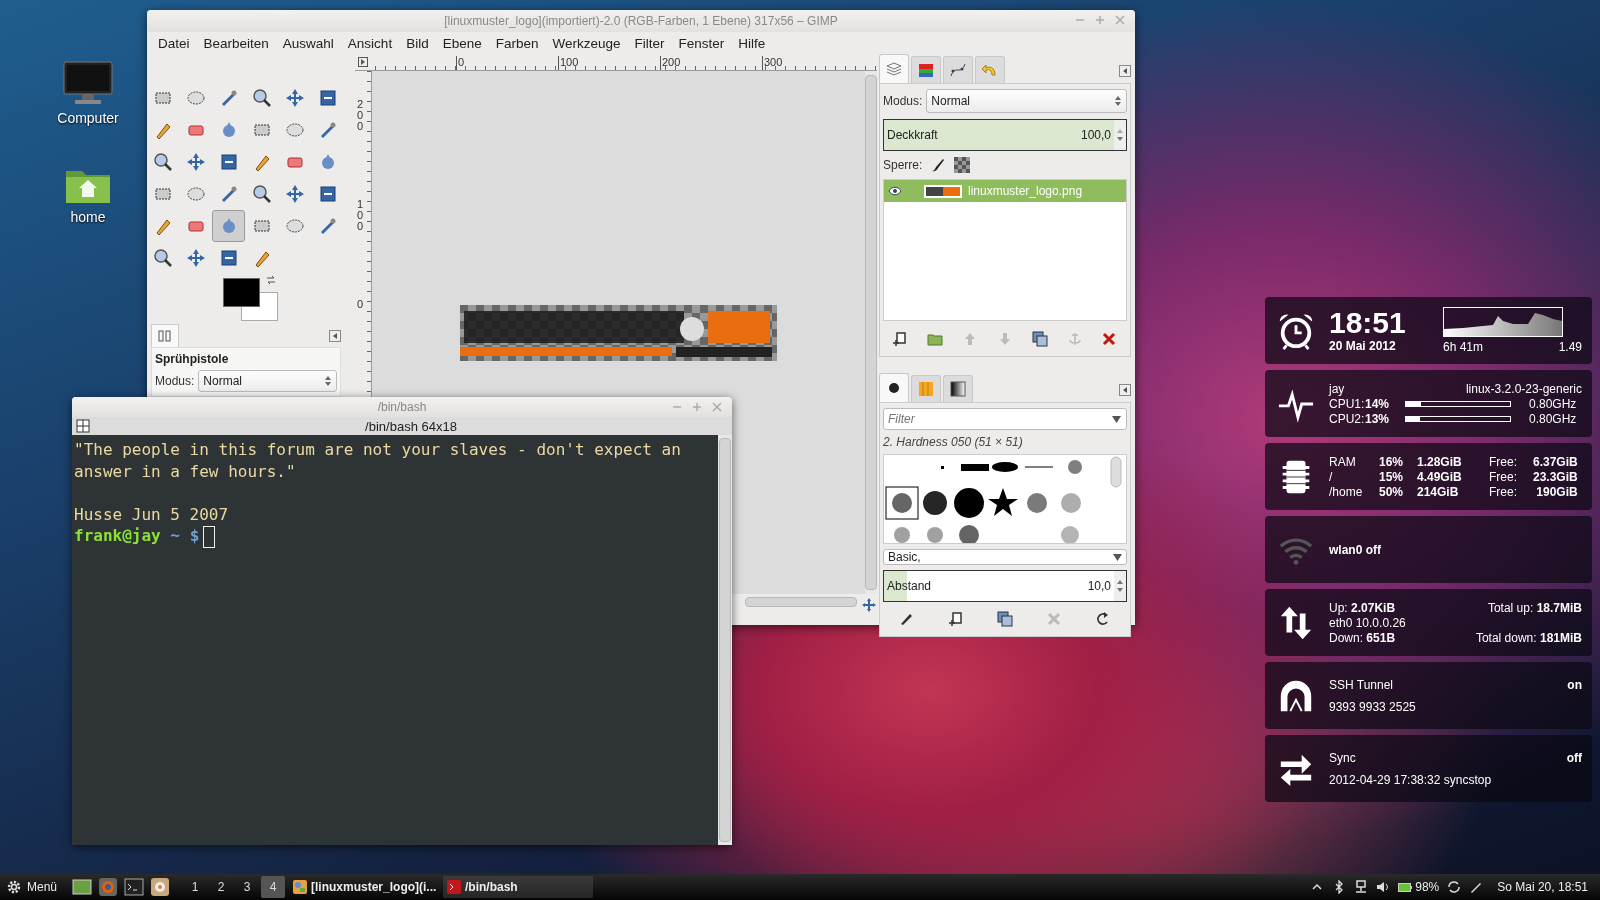 The height and width of the screenshot is (900, 1600). What do you see at coordinates (273, 887) in the screenshot?
I see `workspace-button: 4` at bounding box center [273, 887].